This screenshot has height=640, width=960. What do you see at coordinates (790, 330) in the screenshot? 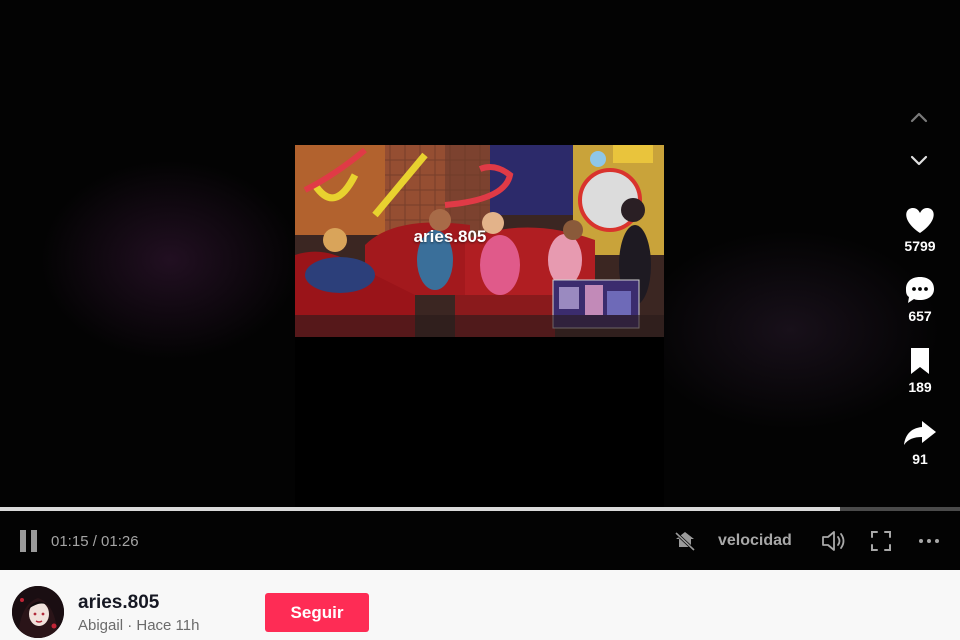
I see `ambient-glow-right` at bounding box center [790, 330].